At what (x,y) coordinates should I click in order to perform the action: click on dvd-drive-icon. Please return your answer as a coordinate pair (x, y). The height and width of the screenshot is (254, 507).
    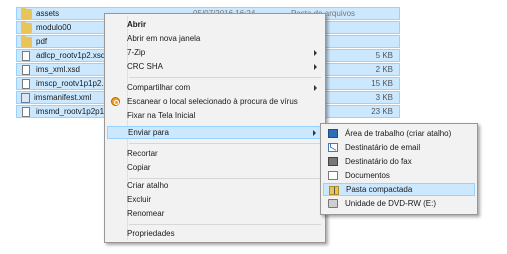
    Looking at the image, I should click on (333, 203).